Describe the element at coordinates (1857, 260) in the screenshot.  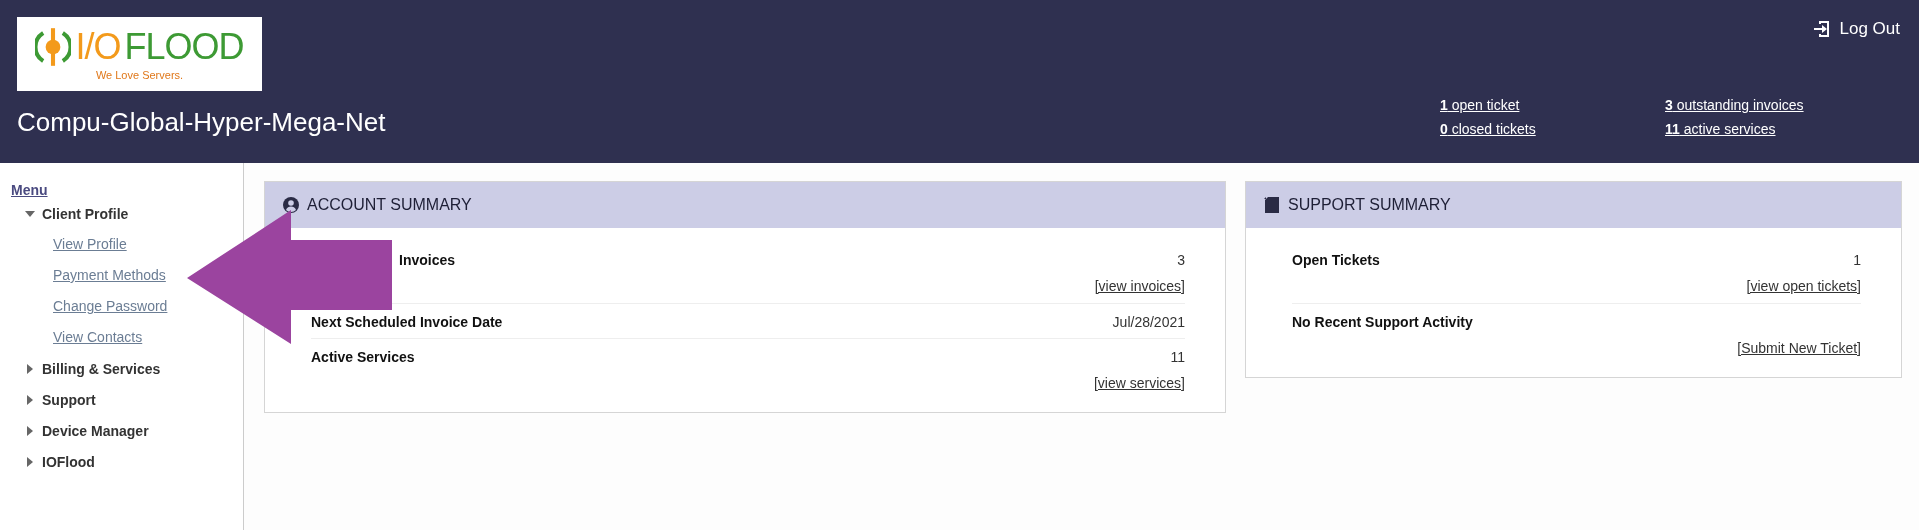
I see `row-value: 1` at that location.